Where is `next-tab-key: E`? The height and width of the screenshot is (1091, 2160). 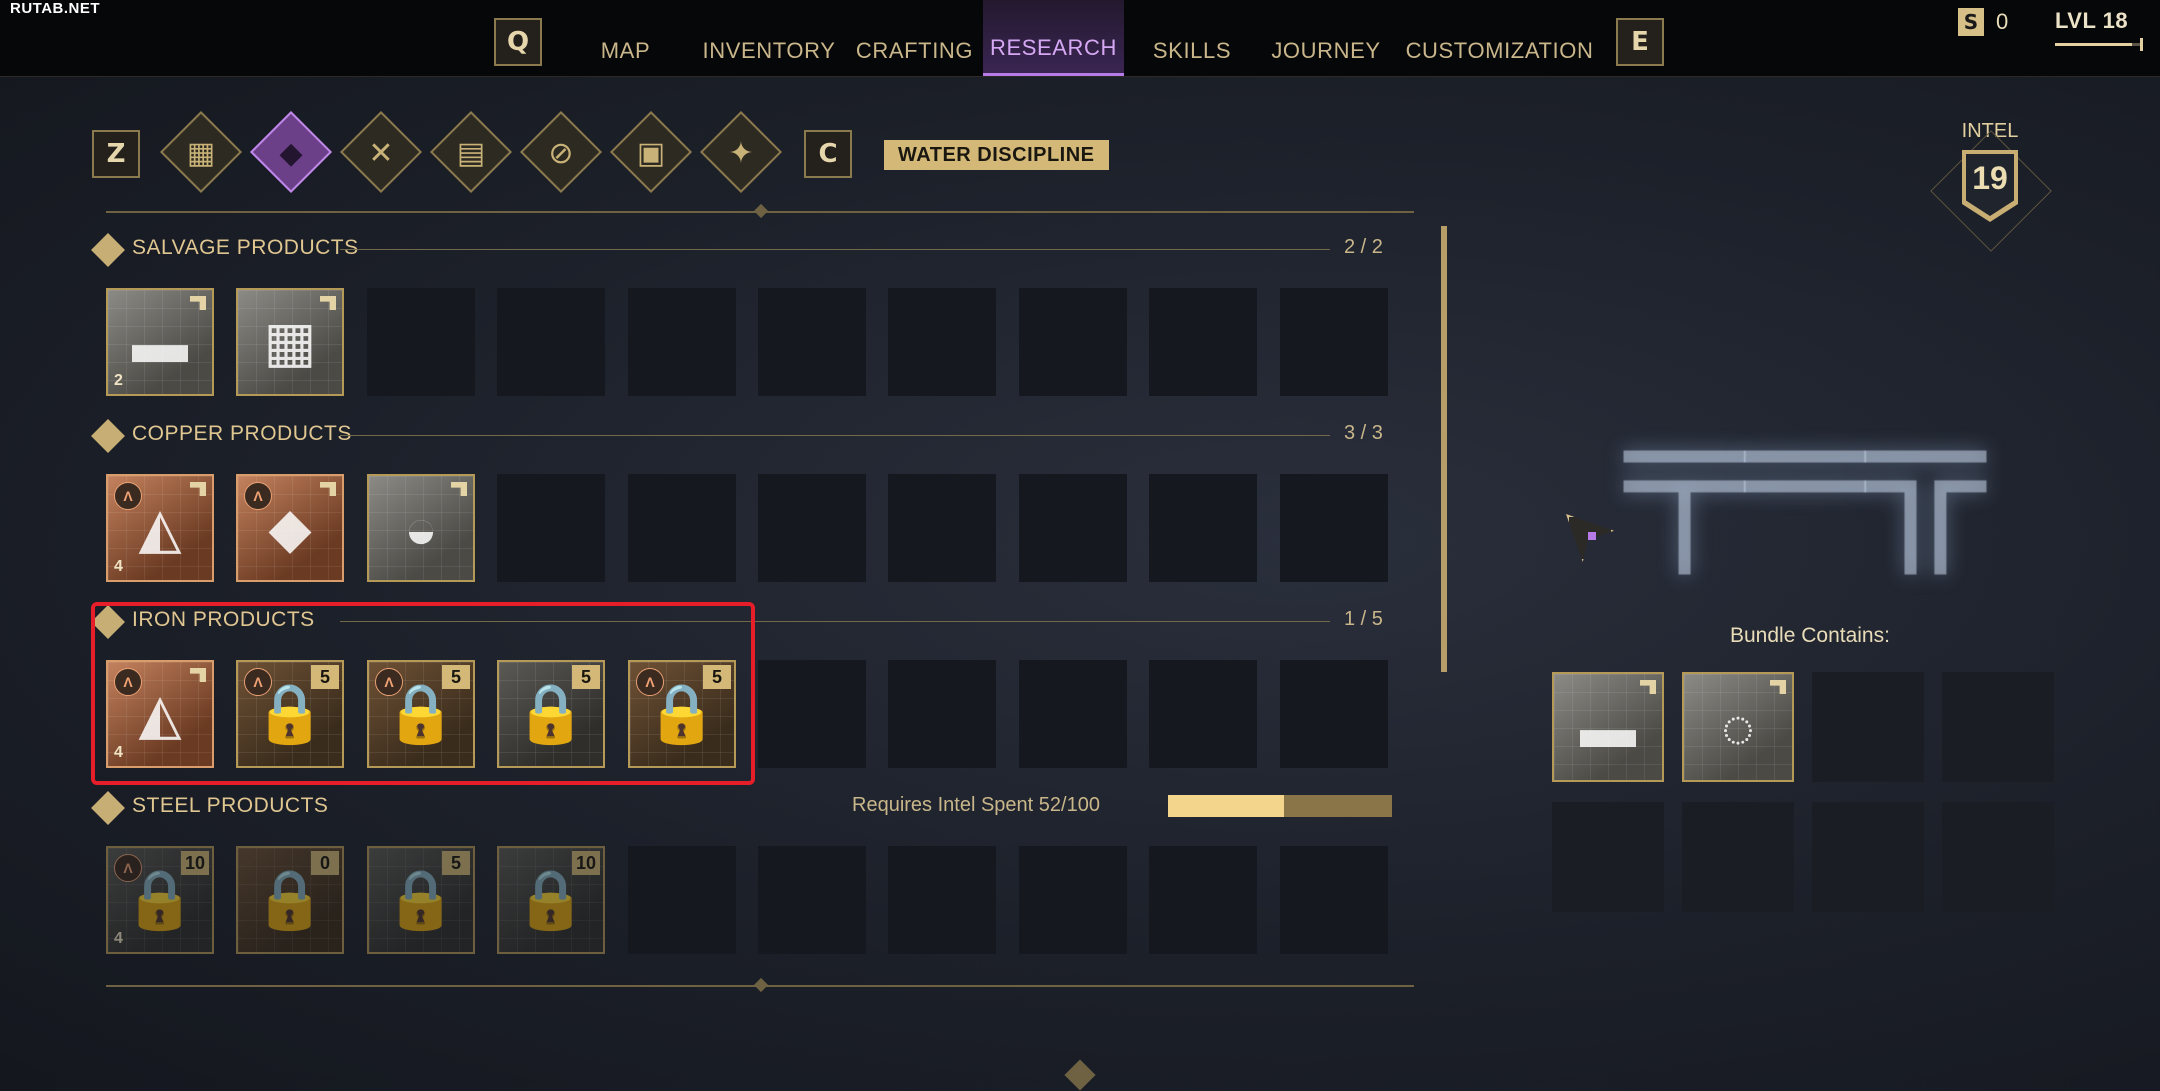 next-tab-key: E is located at coordinates (1640, 42).